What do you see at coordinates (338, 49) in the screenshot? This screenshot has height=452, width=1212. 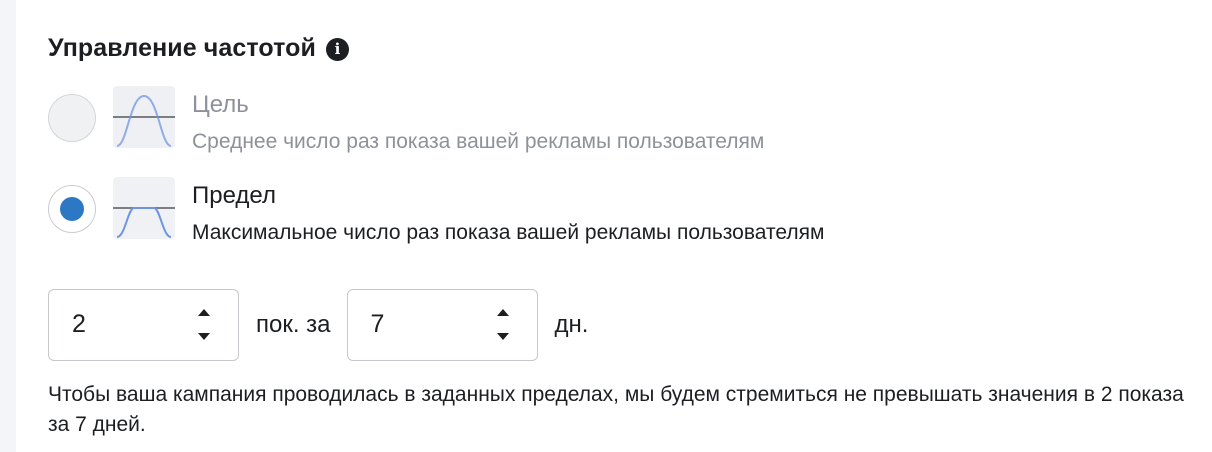 I see `info-icon: i` at bounding box center [338, 49].